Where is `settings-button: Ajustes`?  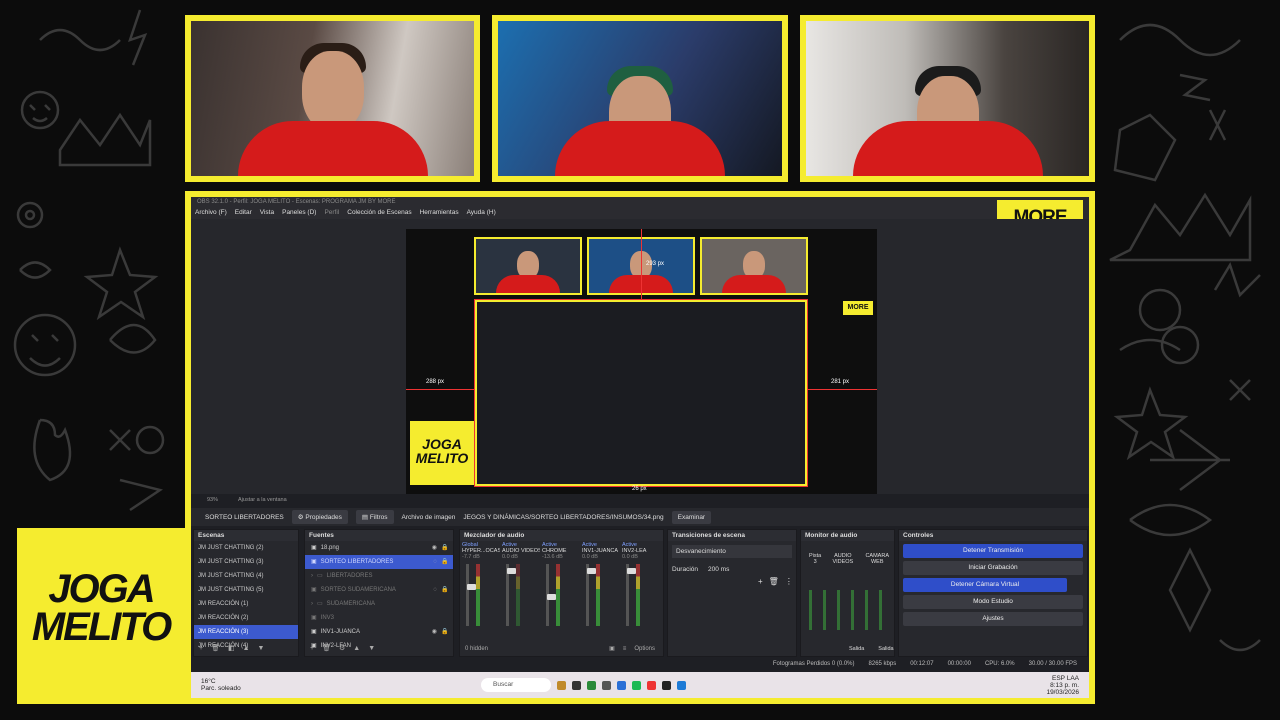
settings-button: Ajustes is located at coordinates (993, 619).